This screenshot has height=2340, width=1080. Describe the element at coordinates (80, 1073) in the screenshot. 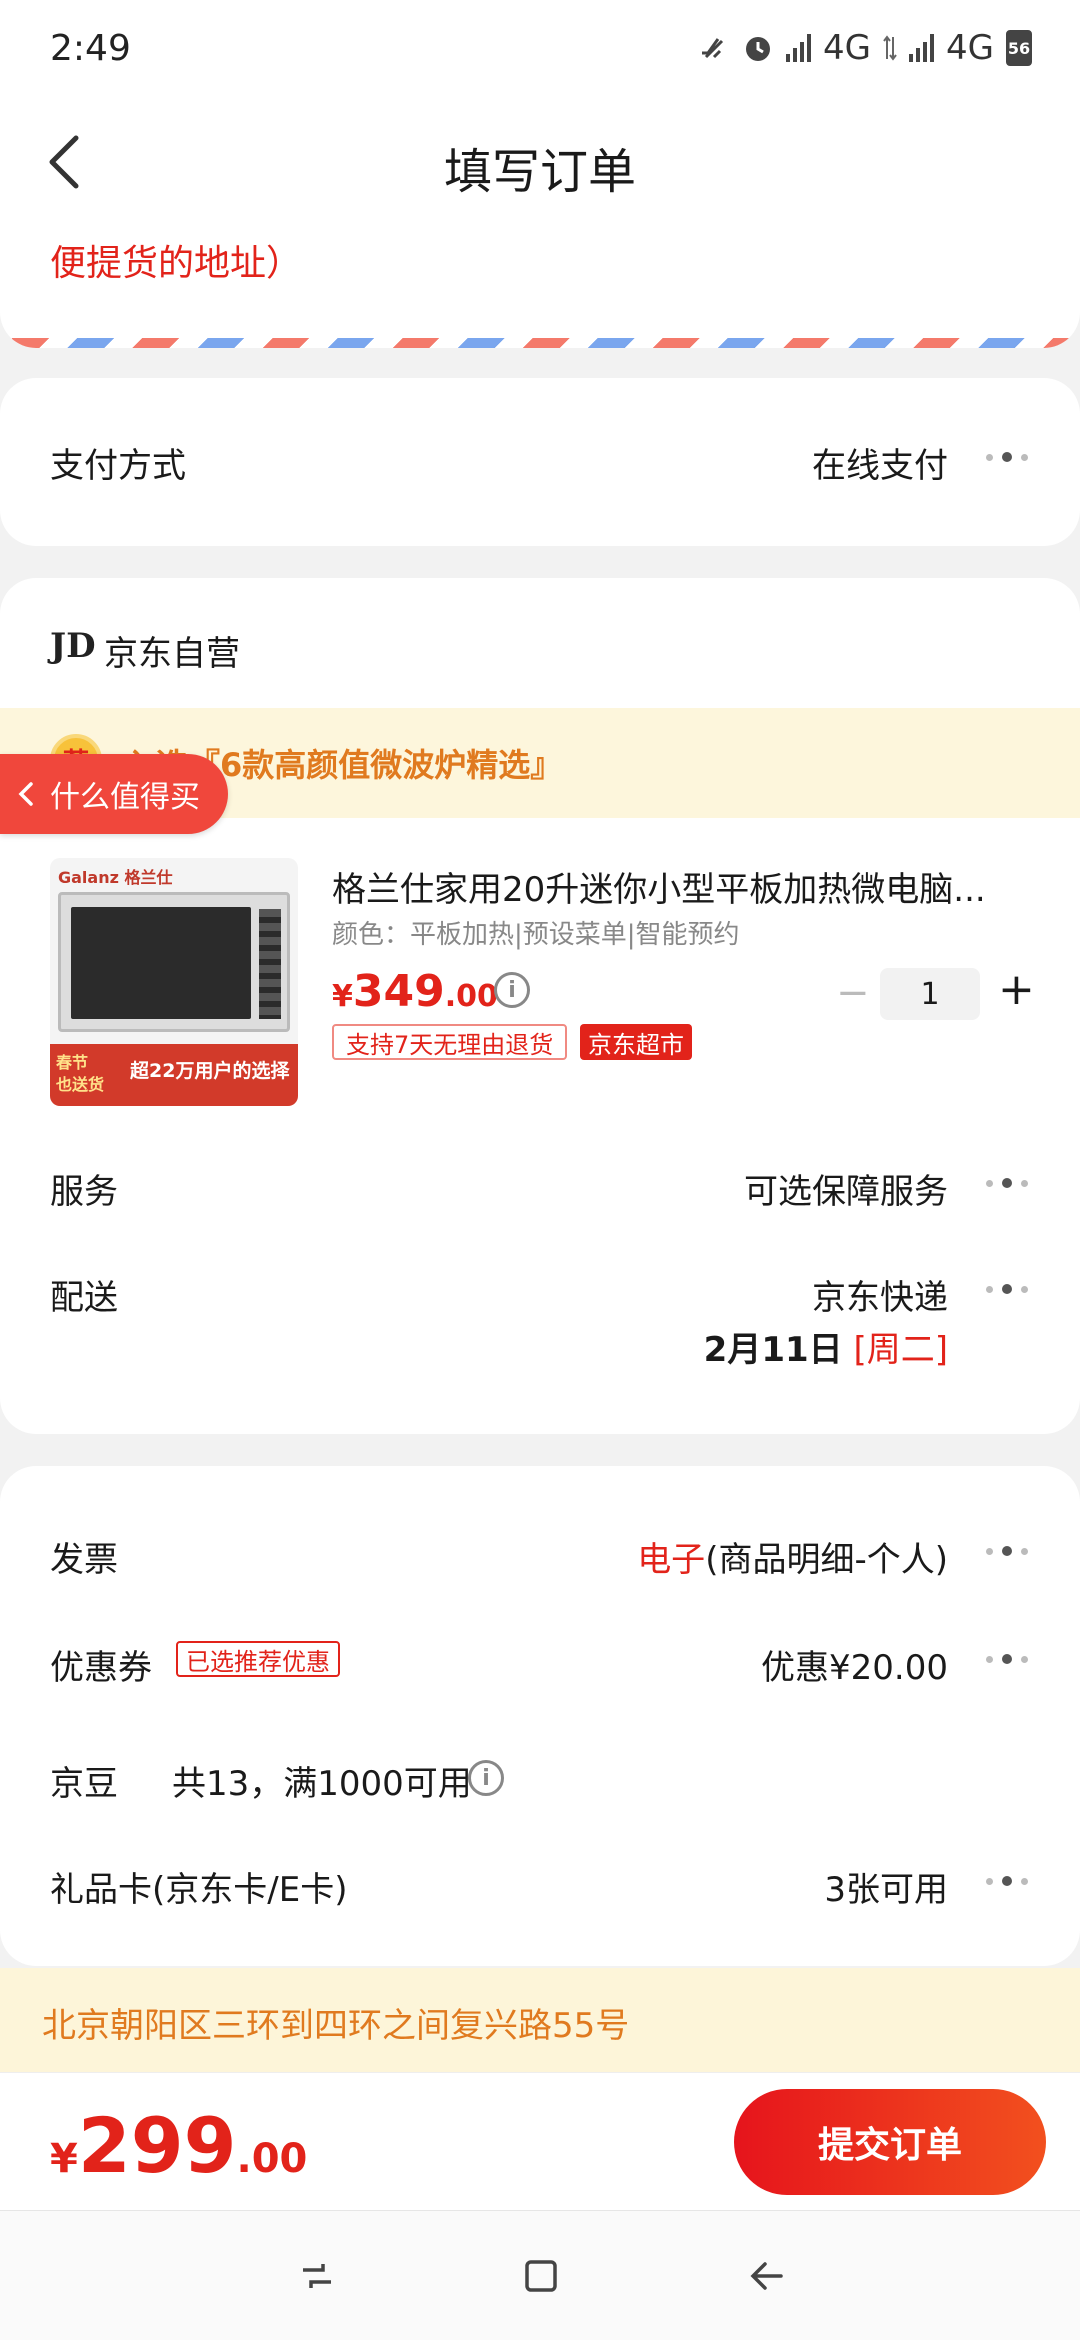

I see `product-image-badge: 春节 也送货` at that location.